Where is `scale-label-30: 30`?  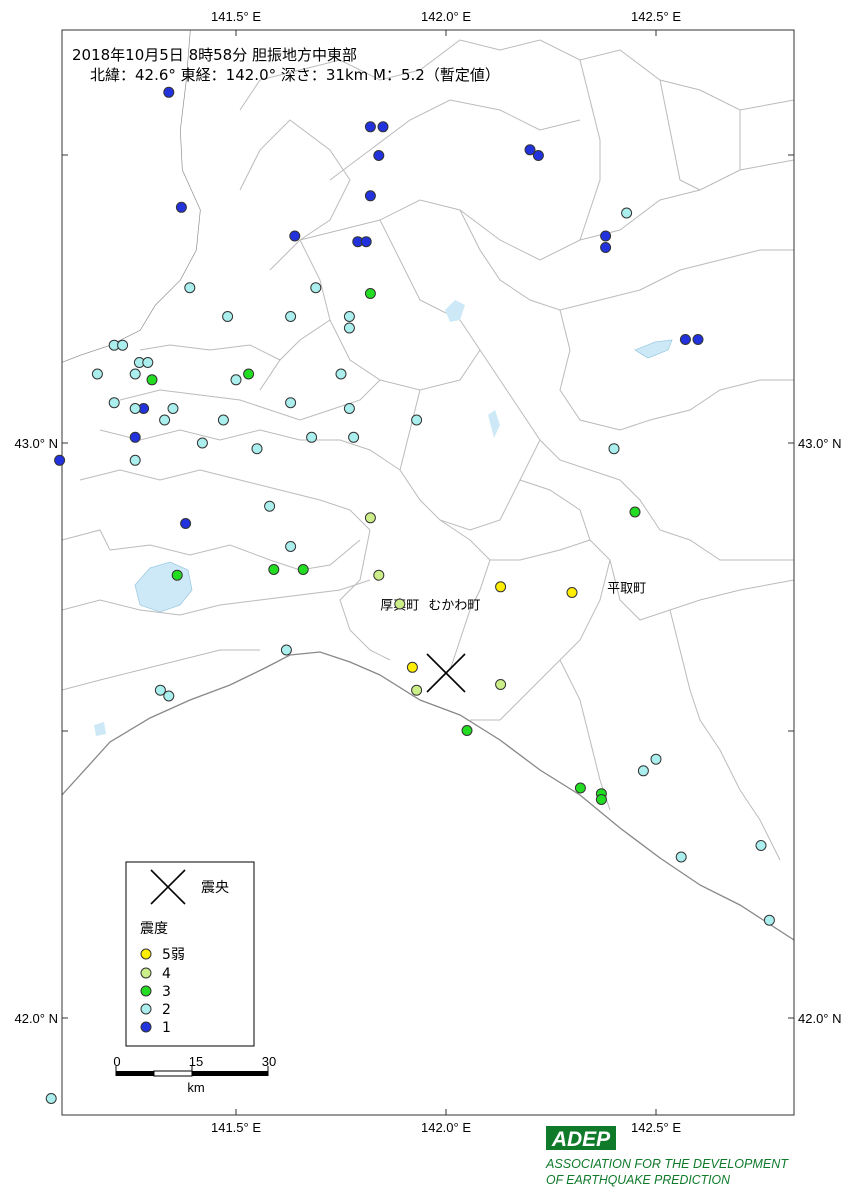 scale-label-30: 30 is located at coordinates (269, 1061).